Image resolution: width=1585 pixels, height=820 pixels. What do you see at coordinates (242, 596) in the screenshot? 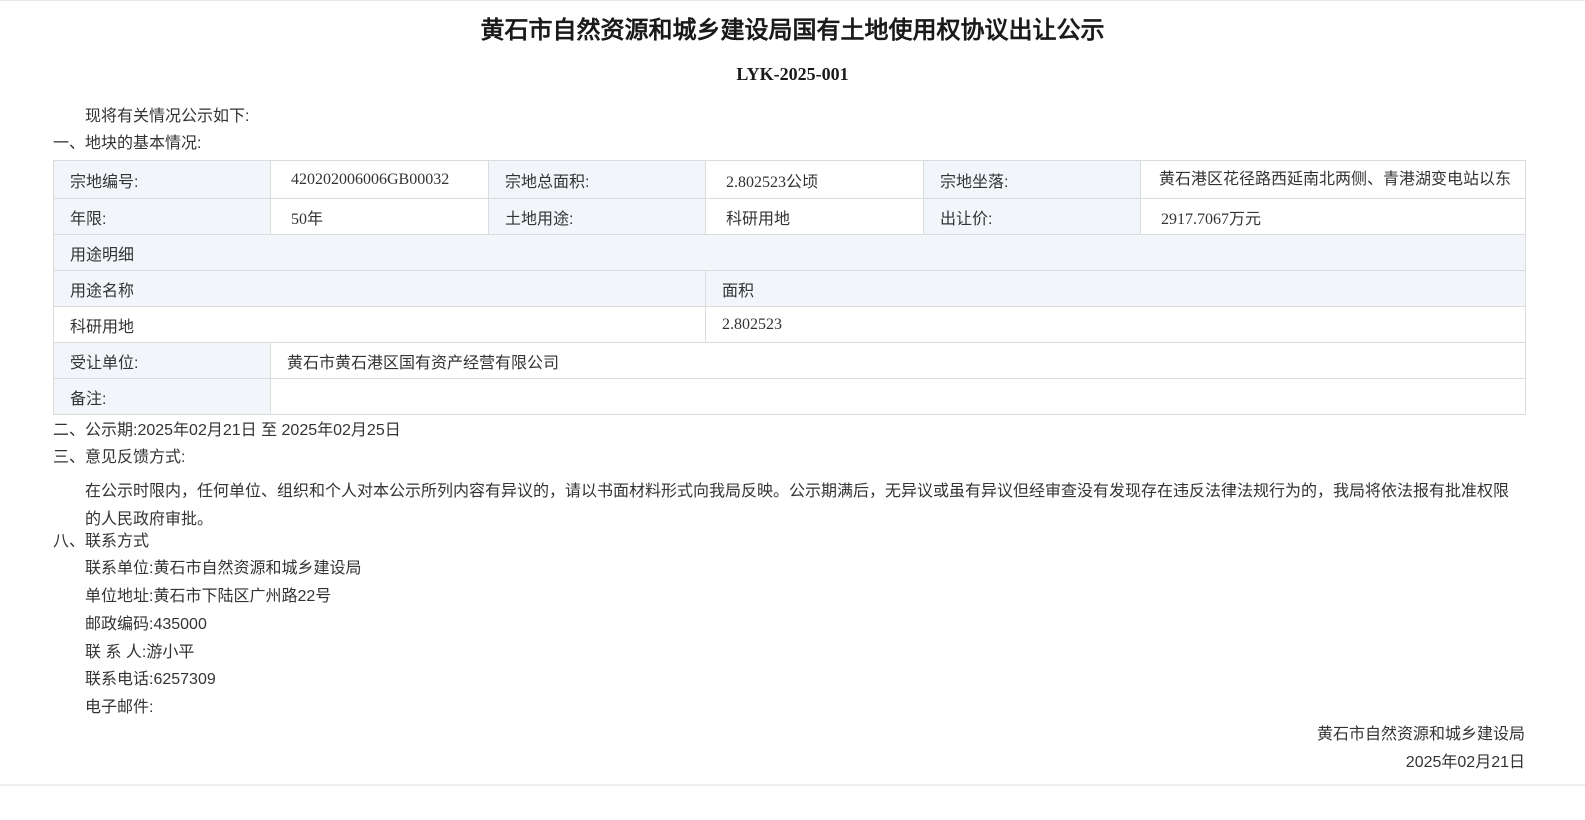
I see `address-value: 黄石市下陆区广州路22号` at bounding box center [242, 596].